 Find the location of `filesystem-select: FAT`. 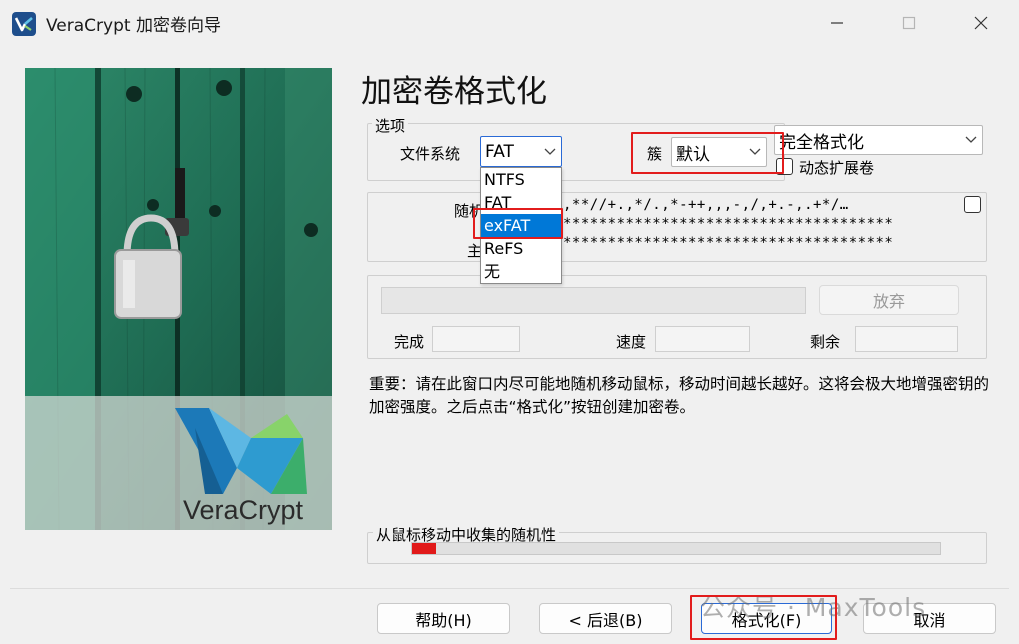

filesystem-select: FAT is located at coordinates (521, 151).